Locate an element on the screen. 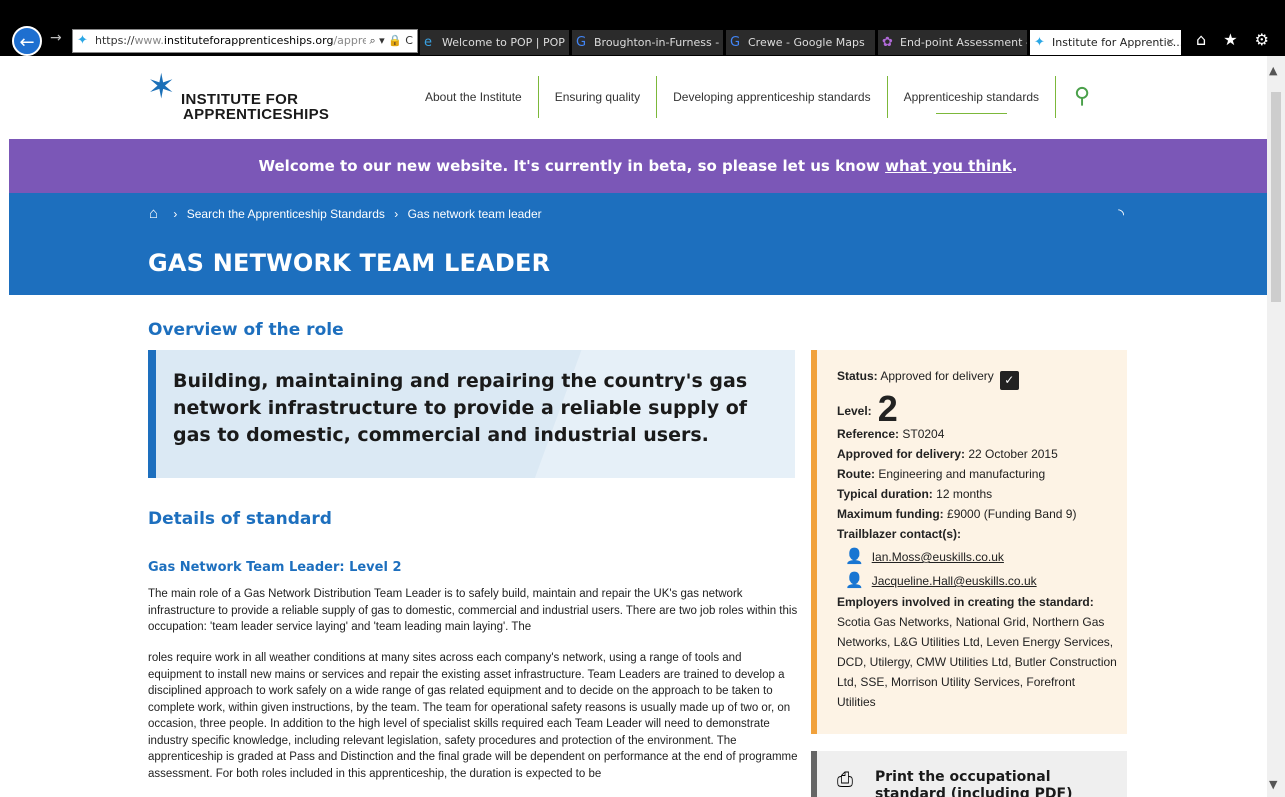 This screenshot has height=797, width=1285. logo-line-2: APPRENTICESHIPS is located at coordinates (256, 114).